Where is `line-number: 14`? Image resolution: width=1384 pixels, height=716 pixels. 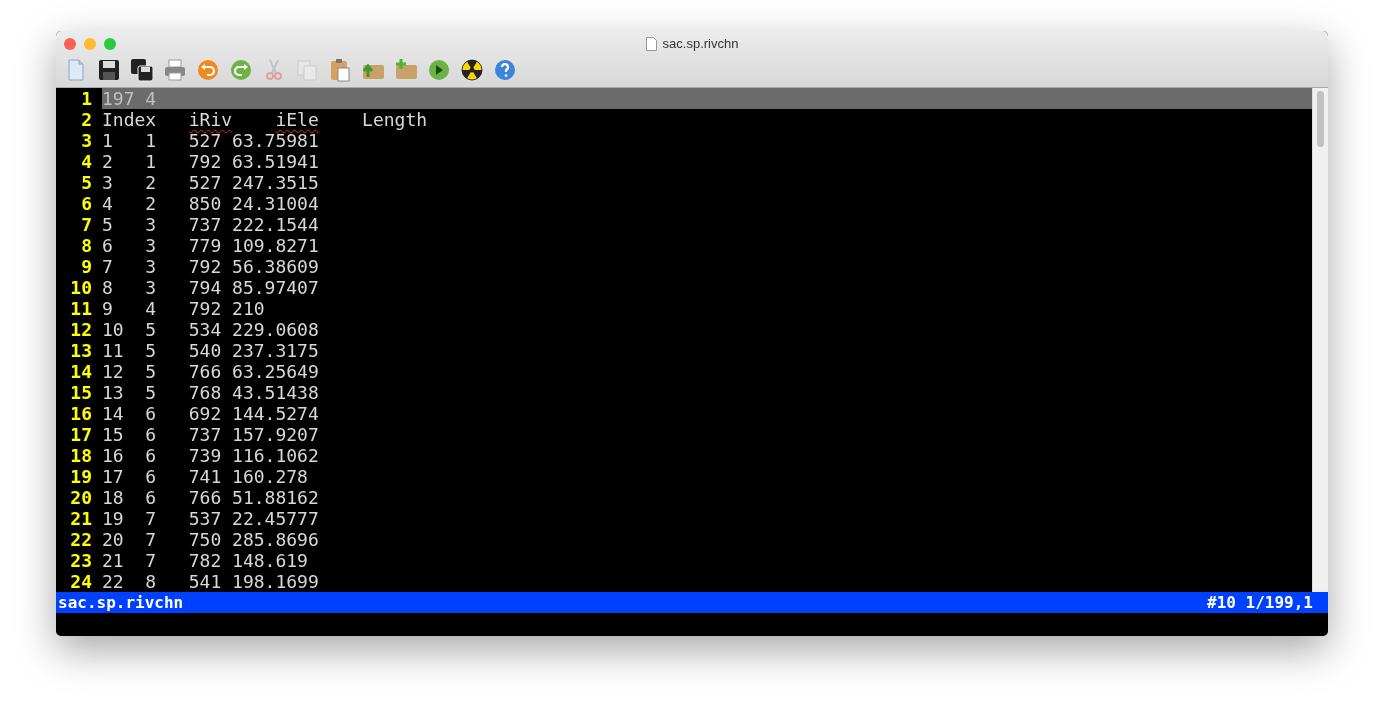
line-number: 14 is located at coordinates (81, 371).